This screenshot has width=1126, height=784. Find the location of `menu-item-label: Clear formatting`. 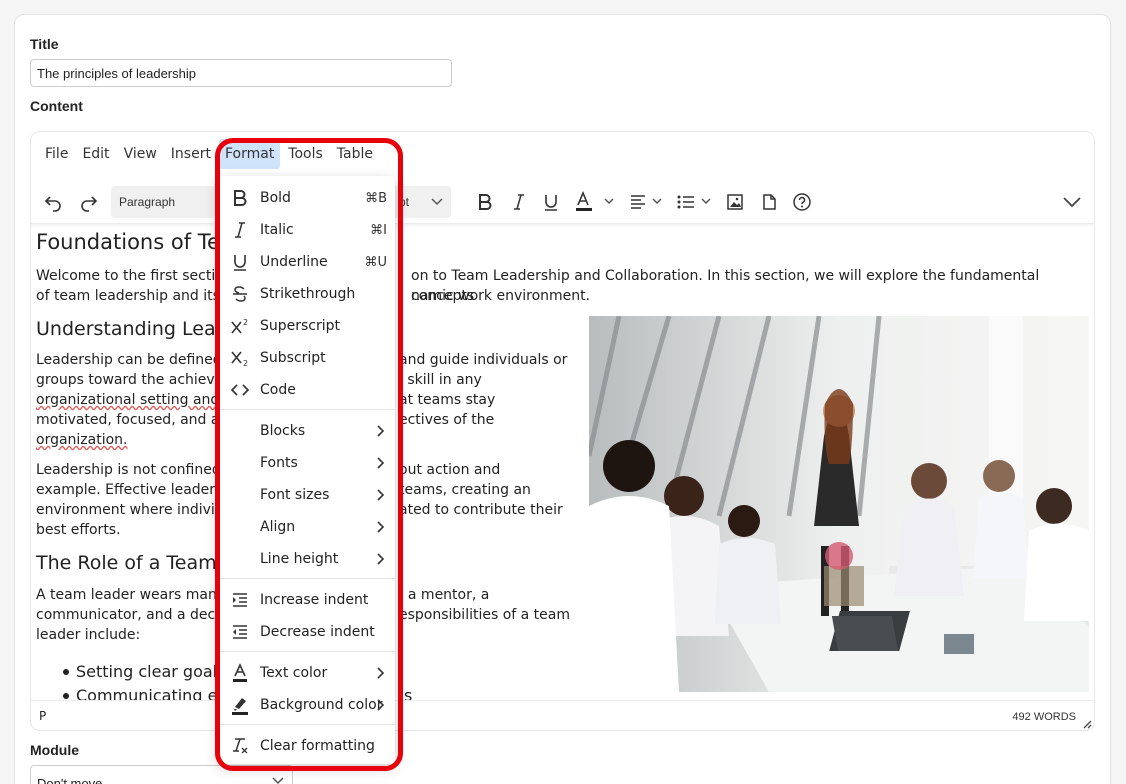

menu-item-label: Clear formatting is located at coordinates (317, 746).